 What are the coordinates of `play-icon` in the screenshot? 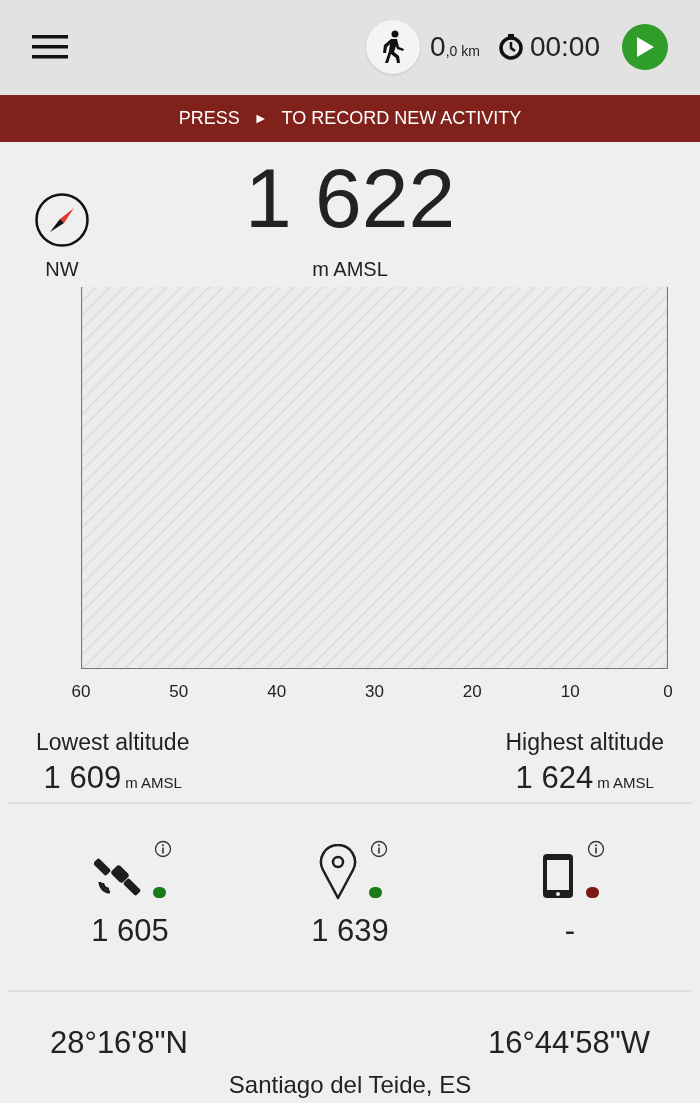 It's located at (645, 47).